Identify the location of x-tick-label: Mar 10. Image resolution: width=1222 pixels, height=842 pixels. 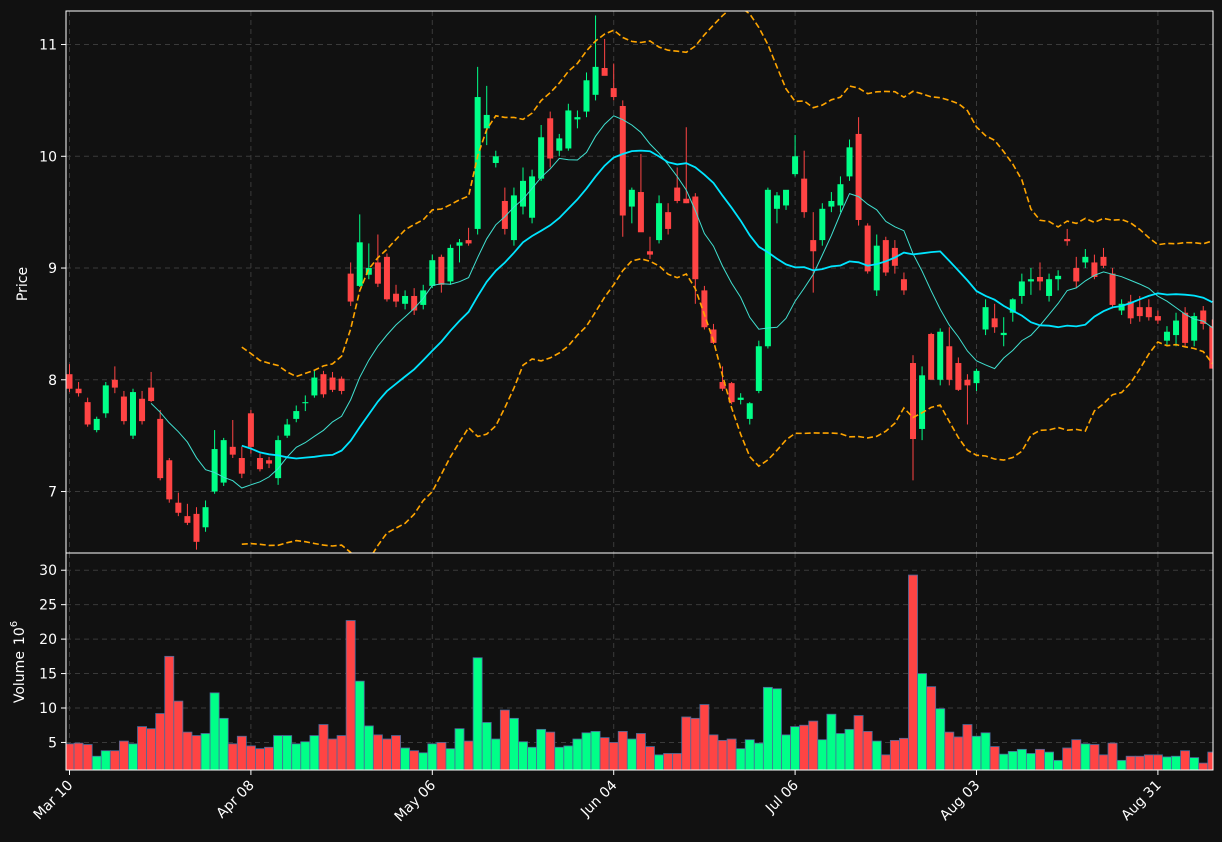
(54, 801).